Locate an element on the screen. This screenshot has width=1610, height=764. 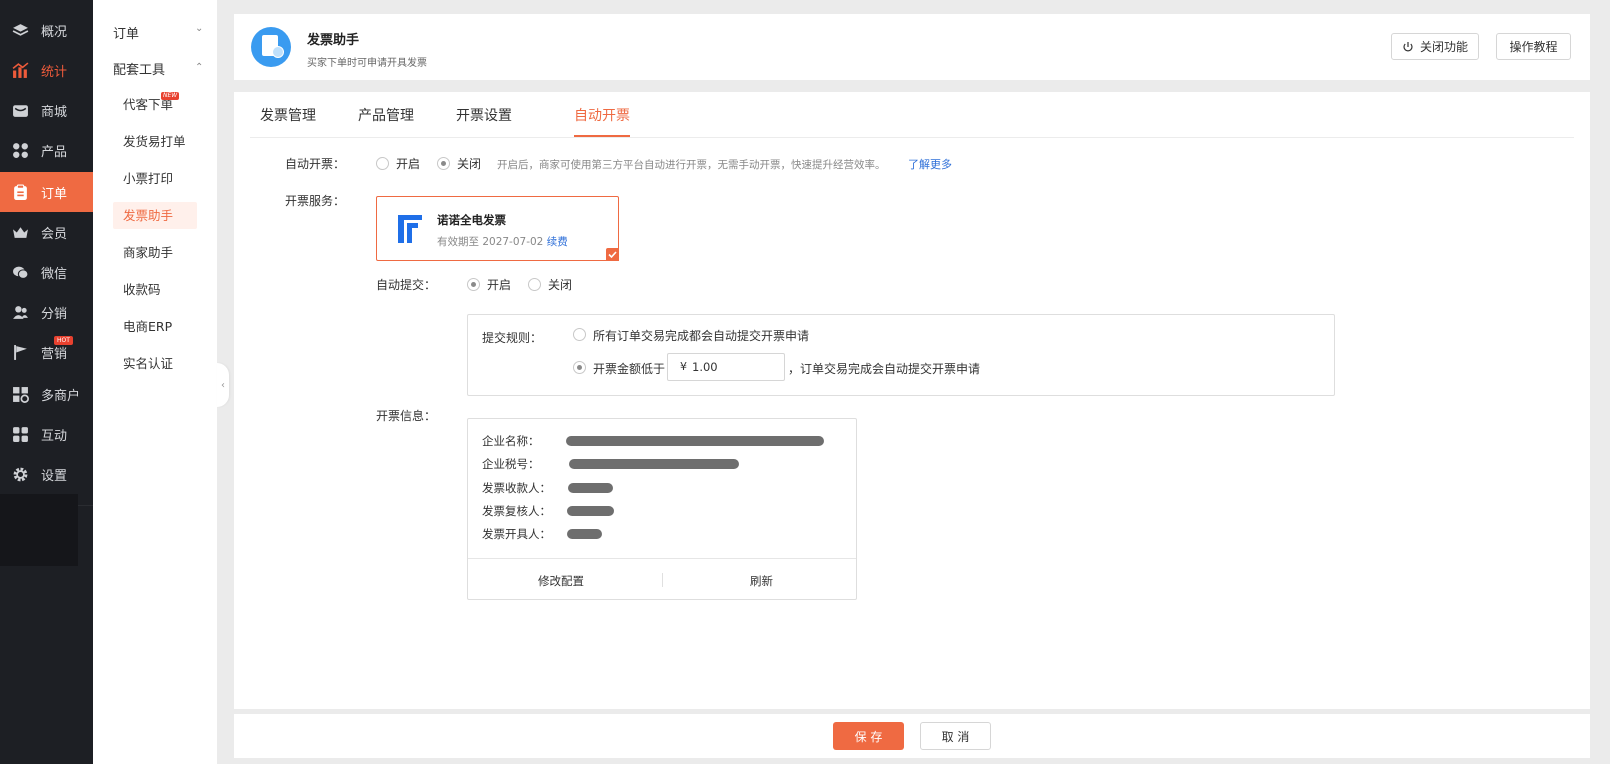
auto-invoice-on-radio is located at coordinates (382, 163).